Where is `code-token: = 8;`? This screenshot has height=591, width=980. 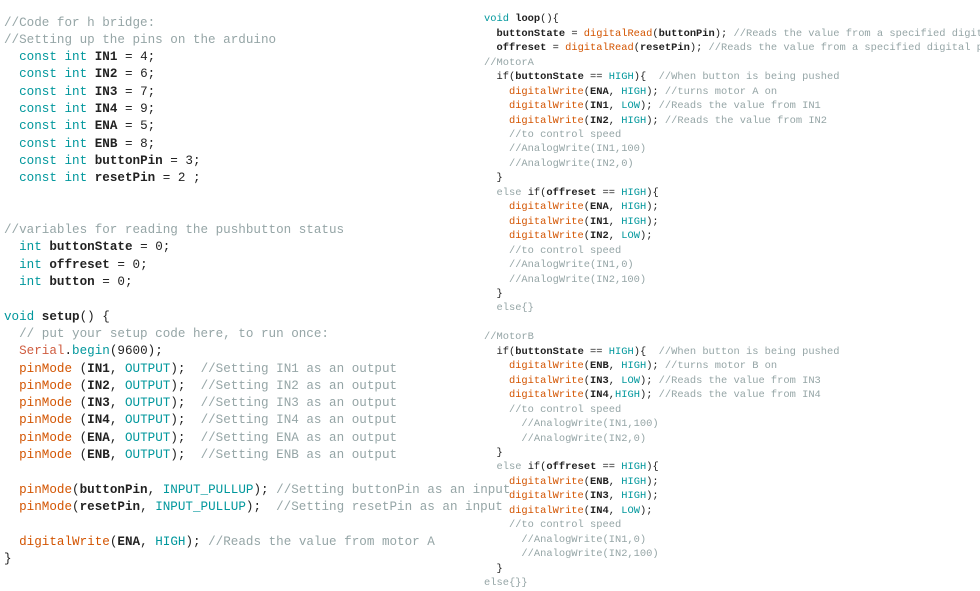
code-token: = 8; is located at coordinates (136, 143).